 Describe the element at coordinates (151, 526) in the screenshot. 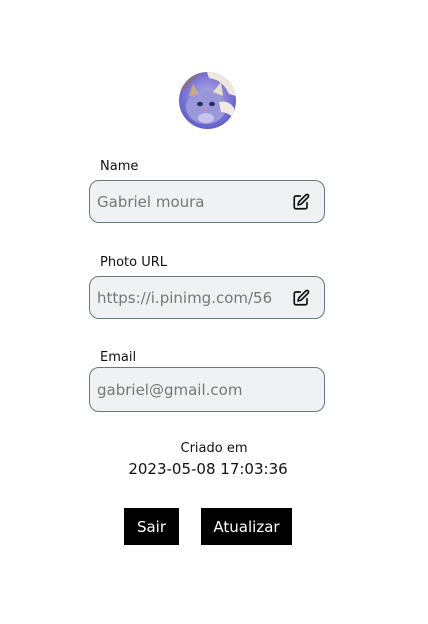

I see `logout-button: Sair` at that location.